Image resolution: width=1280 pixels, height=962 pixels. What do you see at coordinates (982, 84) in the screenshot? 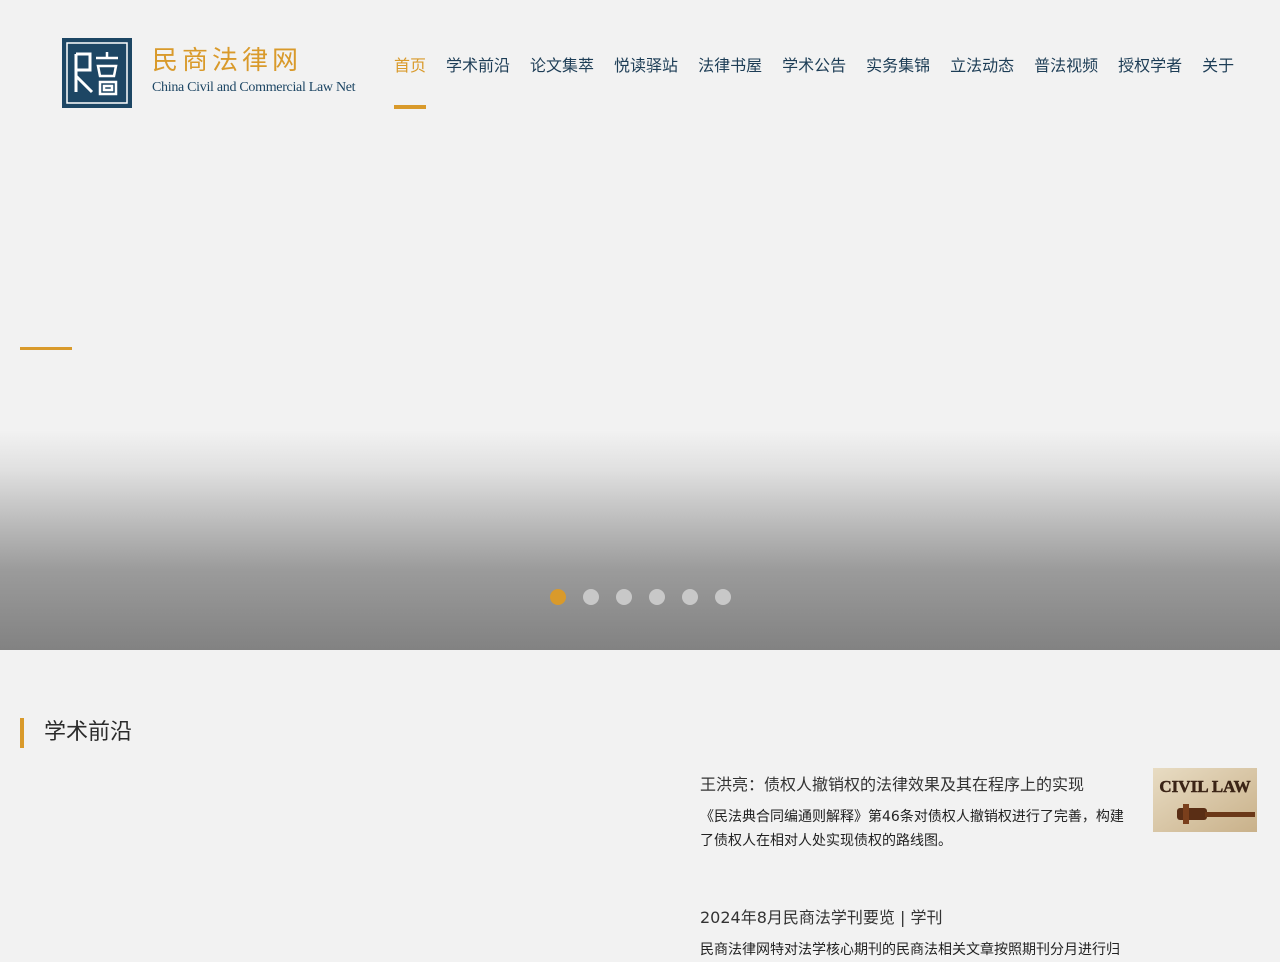
I see `nav-item-legislation: 立法动态` at bounding box center [982, 84].